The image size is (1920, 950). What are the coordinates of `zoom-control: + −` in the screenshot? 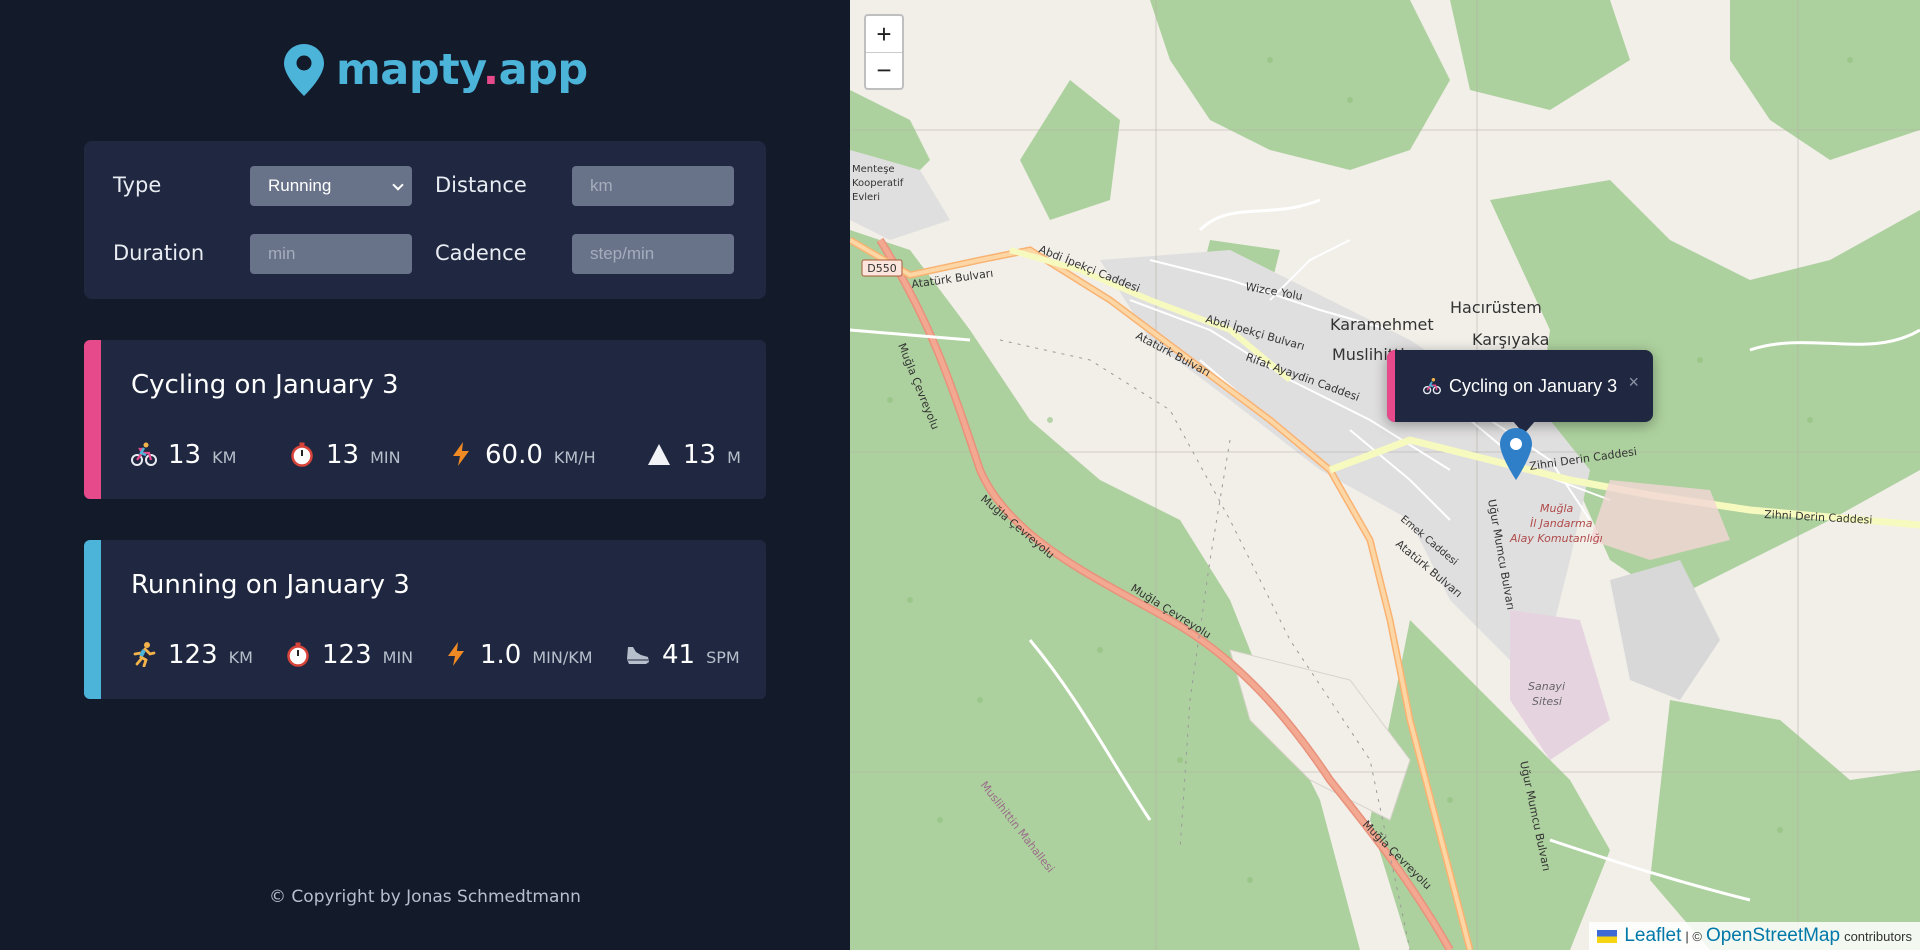 It's located at (884, 52).